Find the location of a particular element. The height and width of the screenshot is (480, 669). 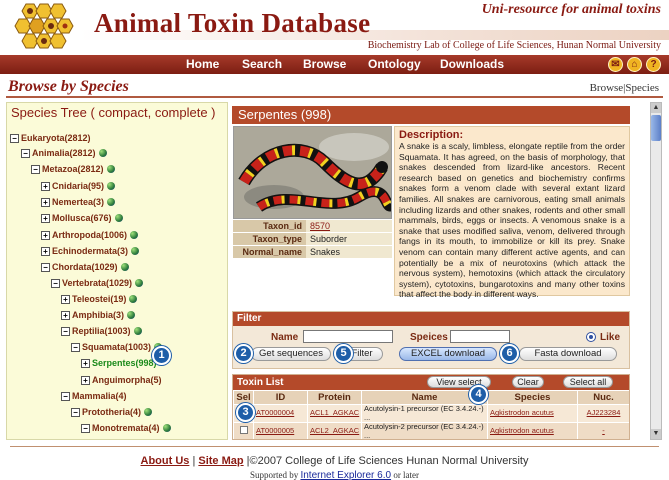

tree-node: − Mammalia(4) is located at coordinates (94, 396).